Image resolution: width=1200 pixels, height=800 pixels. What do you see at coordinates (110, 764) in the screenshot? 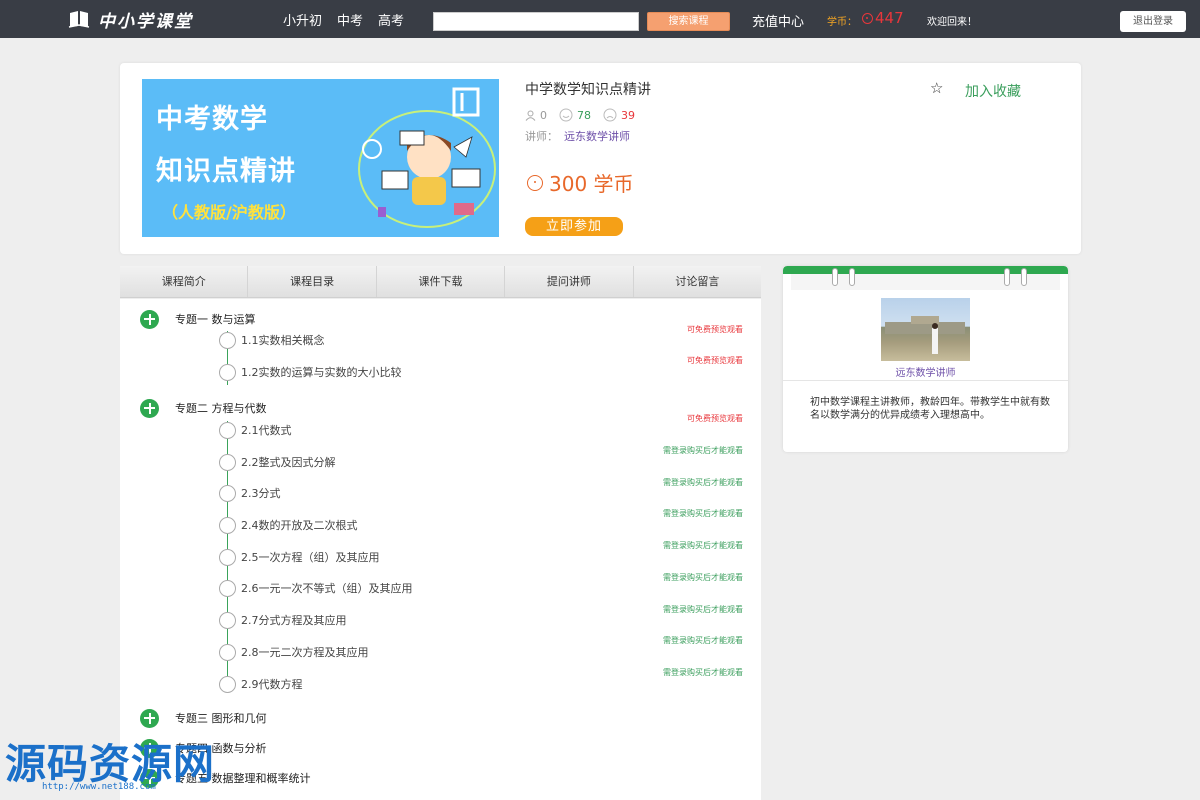
I see `watermark-text: 源码资源网` at bounding box center [110, 764].